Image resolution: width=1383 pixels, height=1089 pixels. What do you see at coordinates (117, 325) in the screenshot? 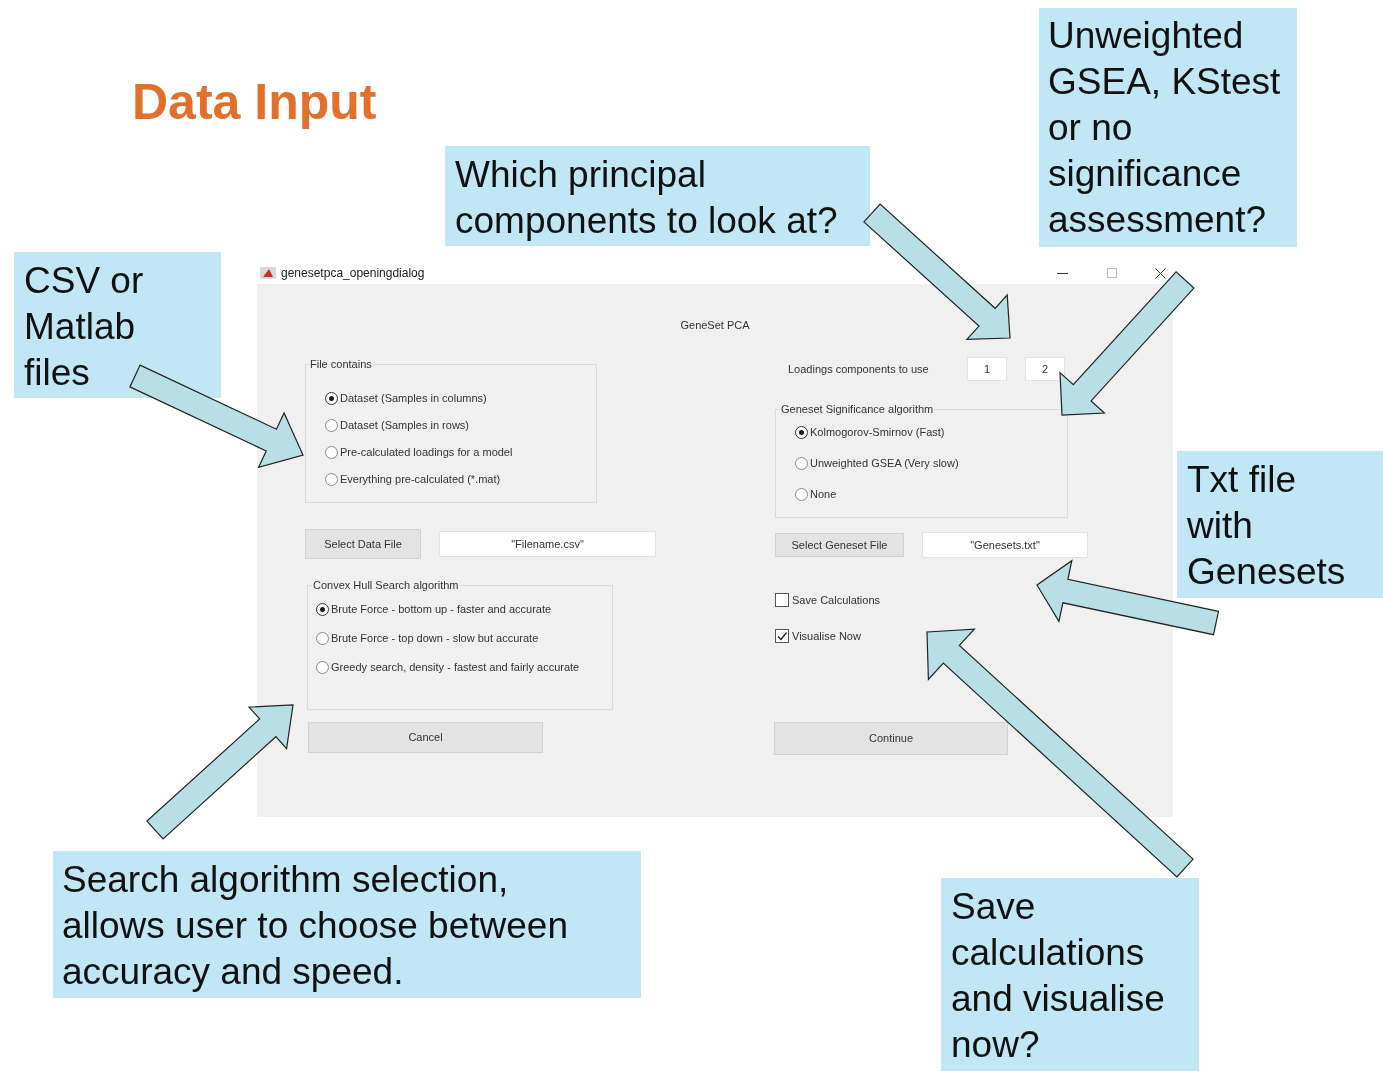
I see `annotation-callout: CSV or Matlab files` at bounding box center [117, 325].